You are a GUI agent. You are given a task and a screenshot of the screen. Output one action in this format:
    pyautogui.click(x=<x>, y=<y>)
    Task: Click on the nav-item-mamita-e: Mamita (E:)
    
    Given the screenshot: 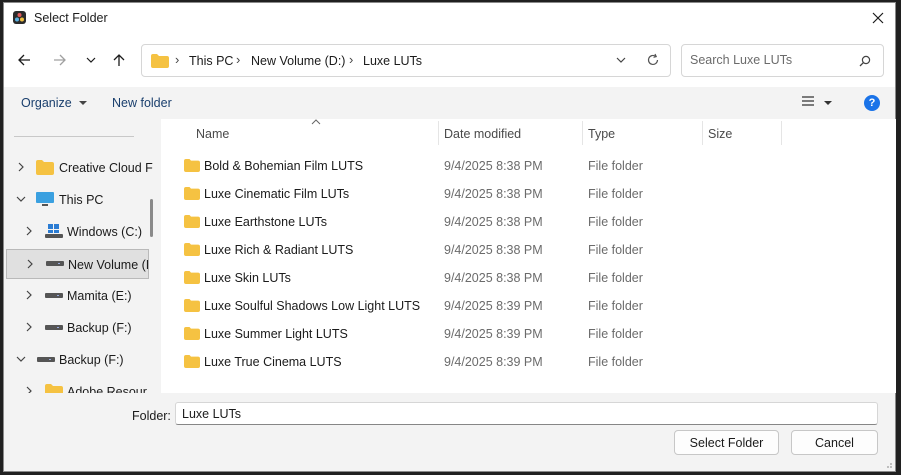 What is the action you would take?
    pyautogui.click(x=76, y=296)
    